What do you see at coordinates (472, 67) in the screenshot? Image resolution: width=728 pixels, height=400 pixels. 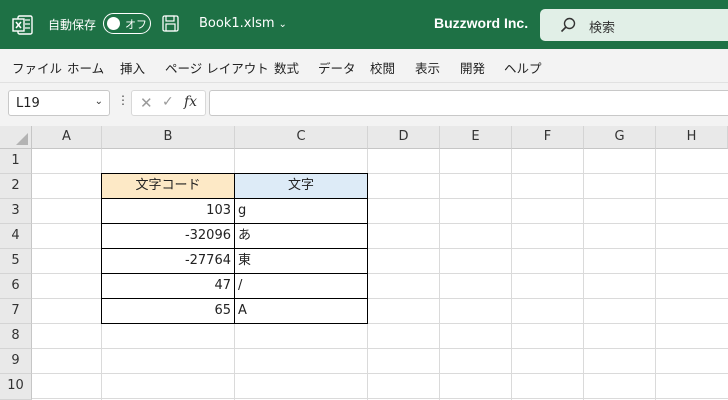 I see `tab-developer: 開発` at bounding box center [472, 67].